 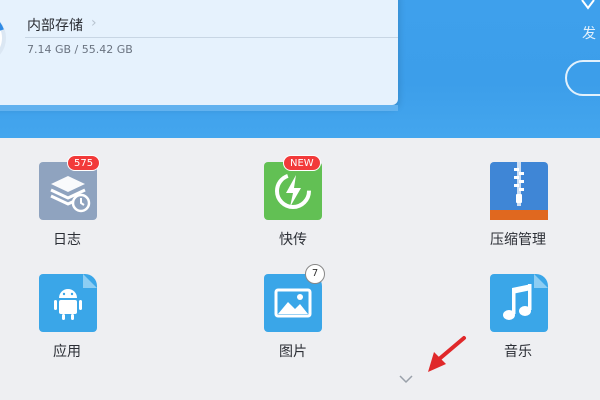 I want to click on grid-item-log: 575 日志, so click(x=67, y=210).